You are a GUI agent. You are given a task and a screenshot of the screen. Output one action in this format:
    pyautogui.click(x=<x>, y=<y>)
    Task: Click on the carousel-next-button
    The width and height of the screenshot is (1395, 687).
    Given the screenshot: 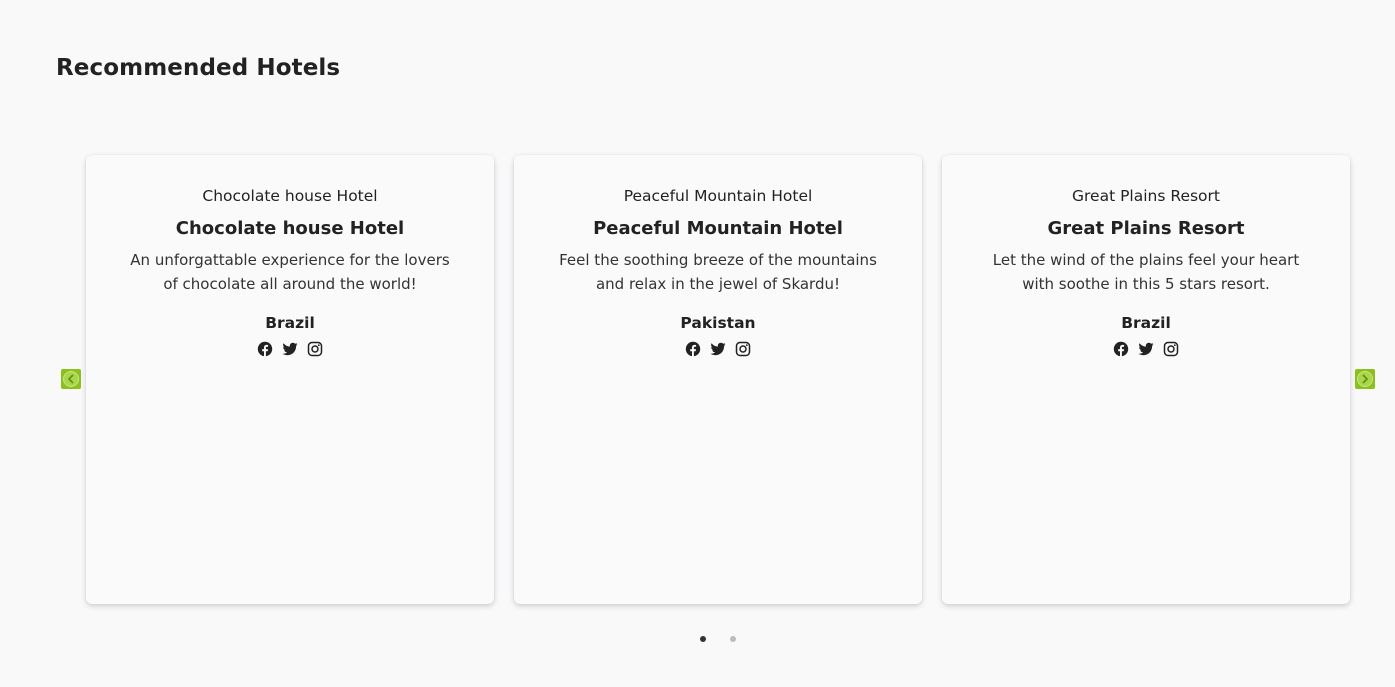 What is the action you would take?
    pyautogui.click(x=1365, y=379)
    